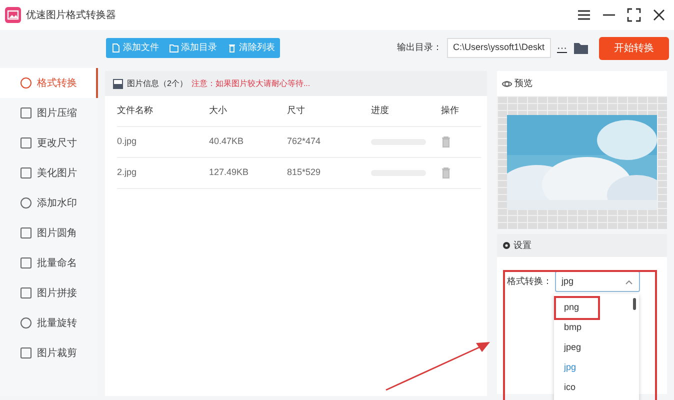  What do you see at coordinates (71, 15) in the screenshot?
I see `window-title: 优速图片格式转换器` at bounding box center [71, 15].